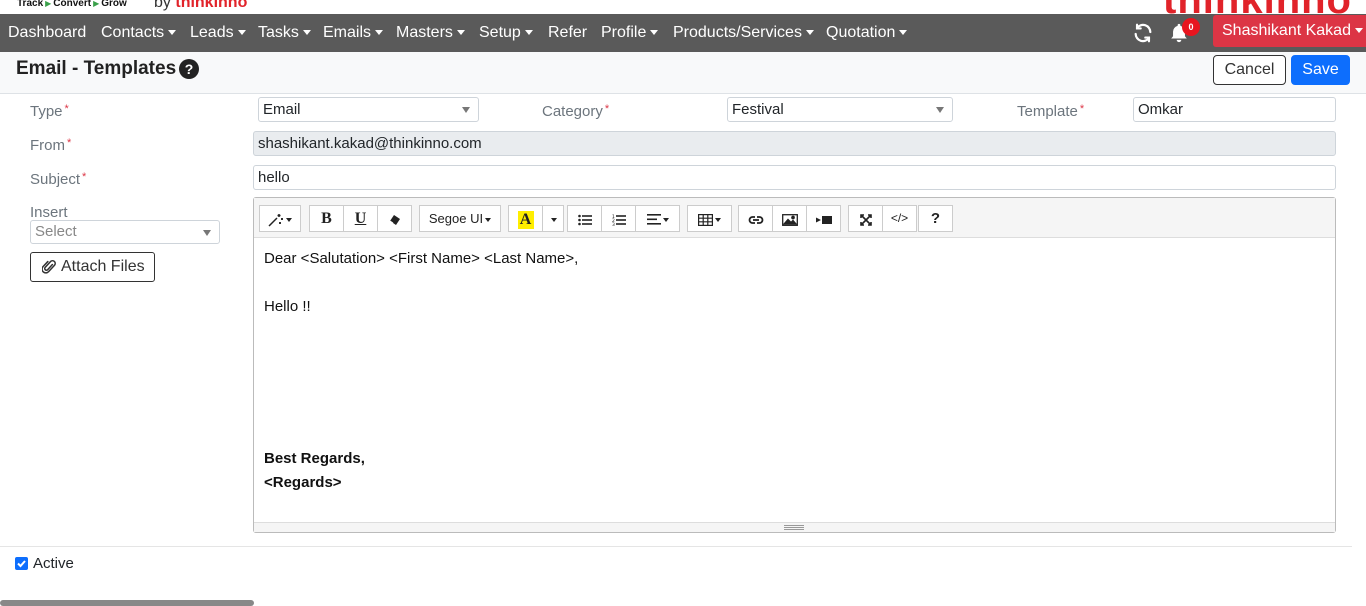 This screenshot has width=1366, height=606. What do you see at coordinates (794, 177) in the screenshot?
I see `subject-input: hello` at bounding box center [794, 177].